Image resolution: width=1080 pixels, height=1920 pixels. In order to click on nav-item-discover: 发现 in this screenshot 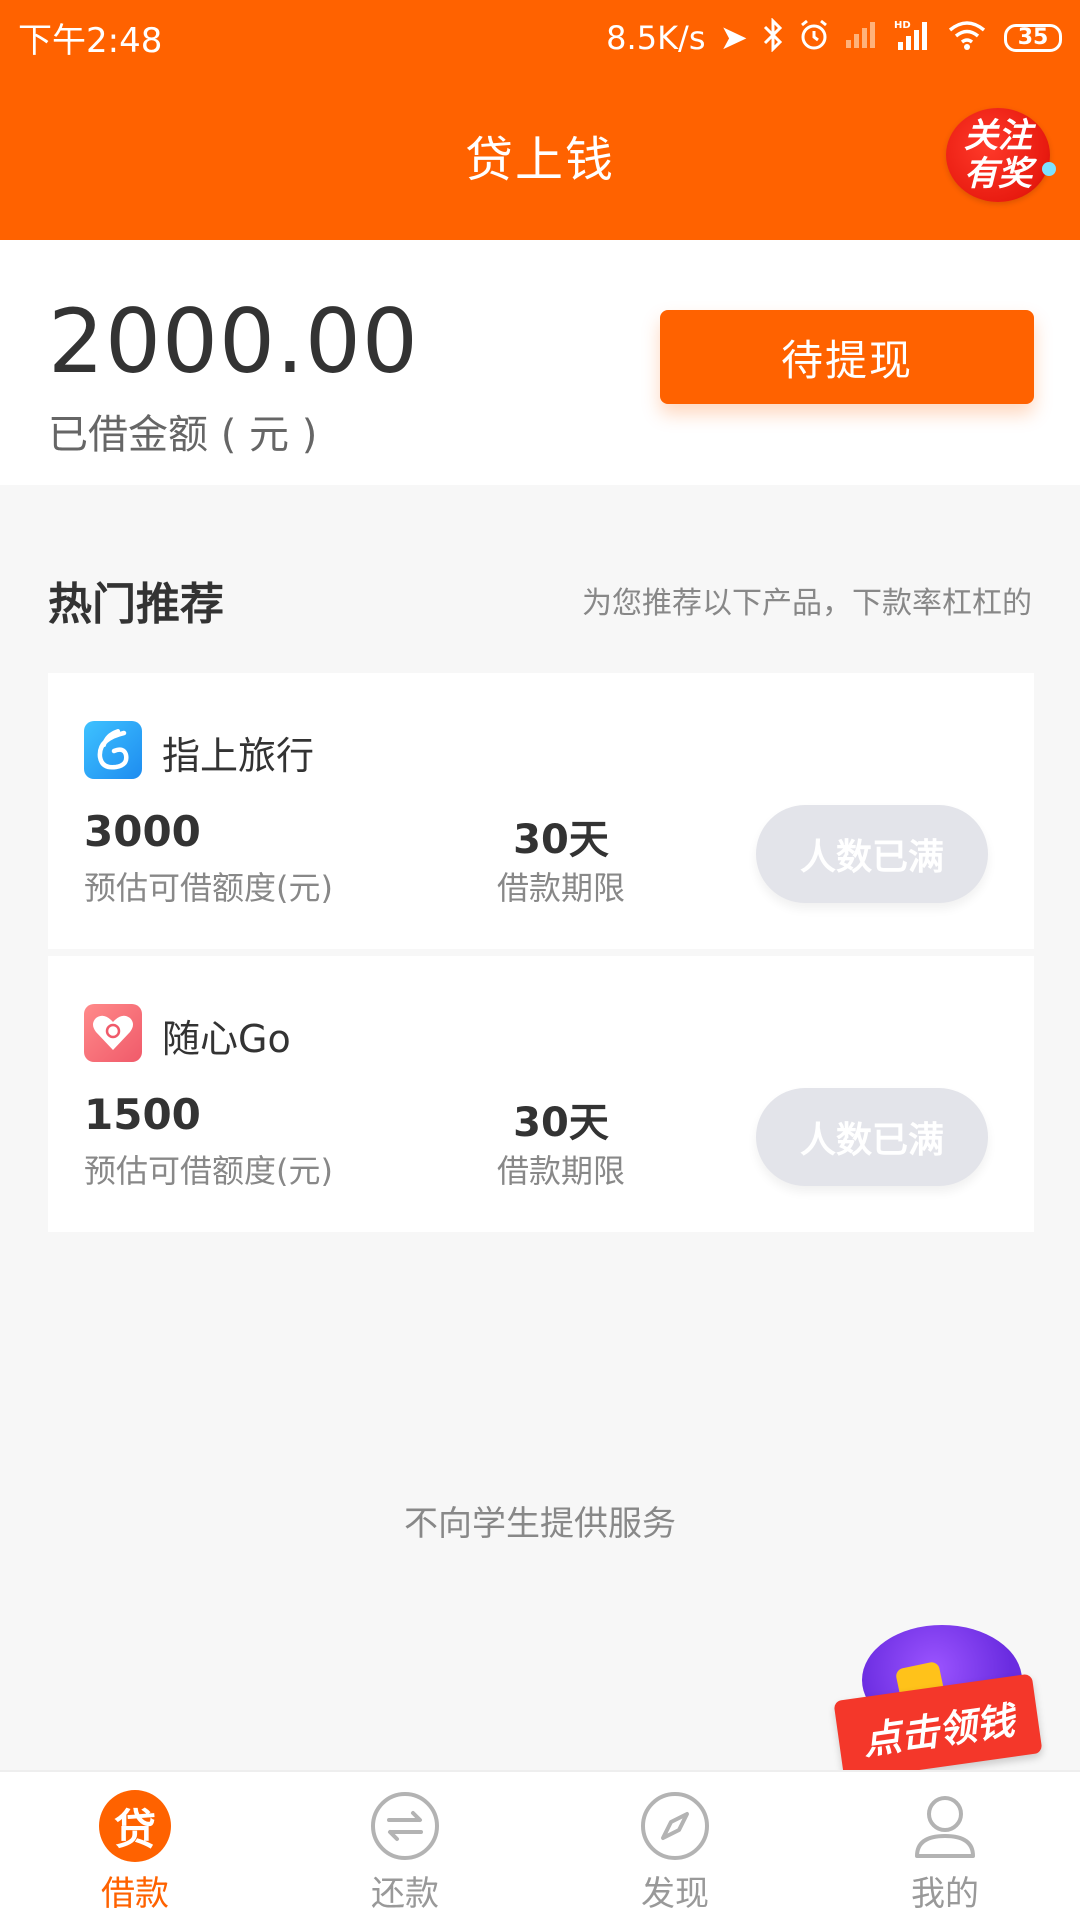, I will do `click(675, 1846)`.